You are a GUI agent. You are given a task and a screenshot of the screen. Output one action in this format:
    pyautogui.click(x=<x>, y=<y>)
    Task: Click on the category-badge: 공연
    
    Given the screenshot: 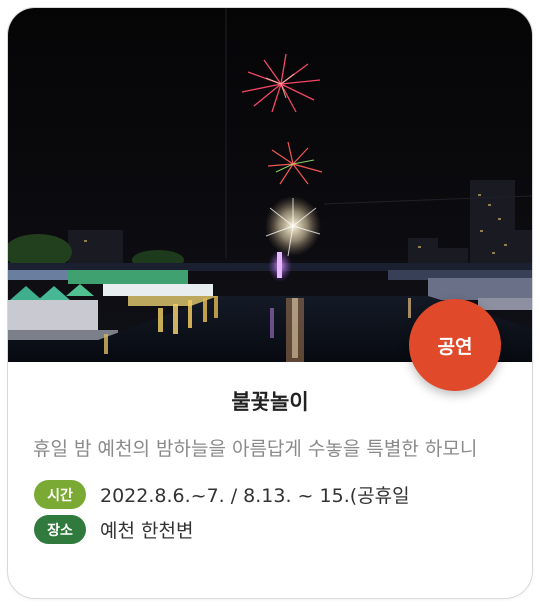 What is the action you would take?
    pyautogui.click(x=455, y=345)
    